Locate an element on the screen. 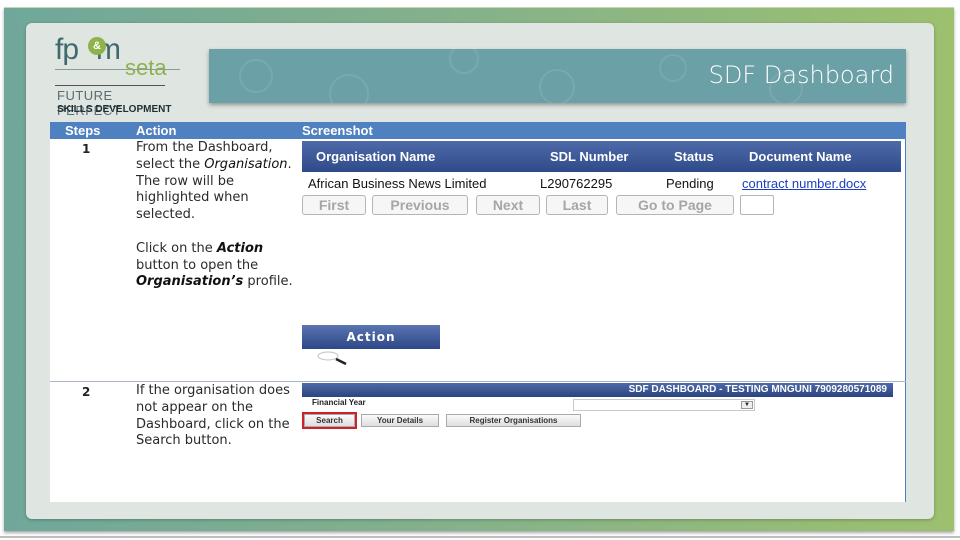 This screenshot has width=960, height=540. action-button: Action is located at coordinates (371, 337).